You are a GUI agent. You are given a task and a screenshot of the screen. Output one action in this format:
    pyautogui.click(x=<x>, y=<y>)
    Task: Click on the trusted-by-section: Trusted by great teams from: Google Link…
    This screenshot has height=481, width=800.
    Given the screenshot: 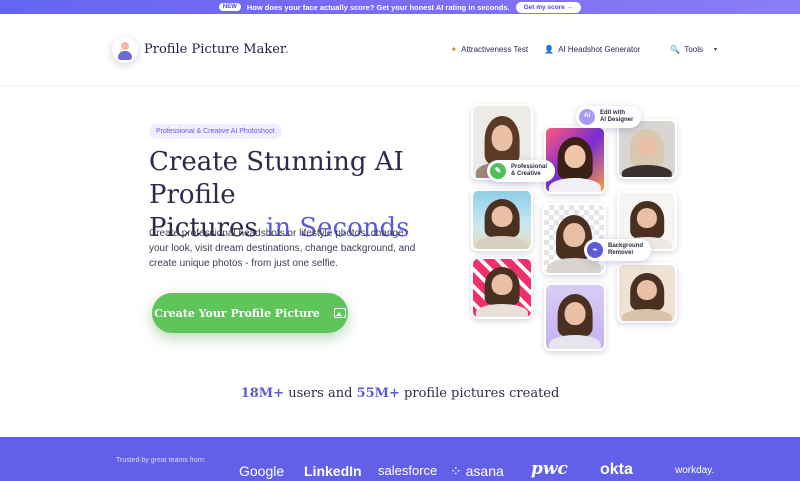 What is the action you would take?
    pyautogui.click(x=400, y=459)
    